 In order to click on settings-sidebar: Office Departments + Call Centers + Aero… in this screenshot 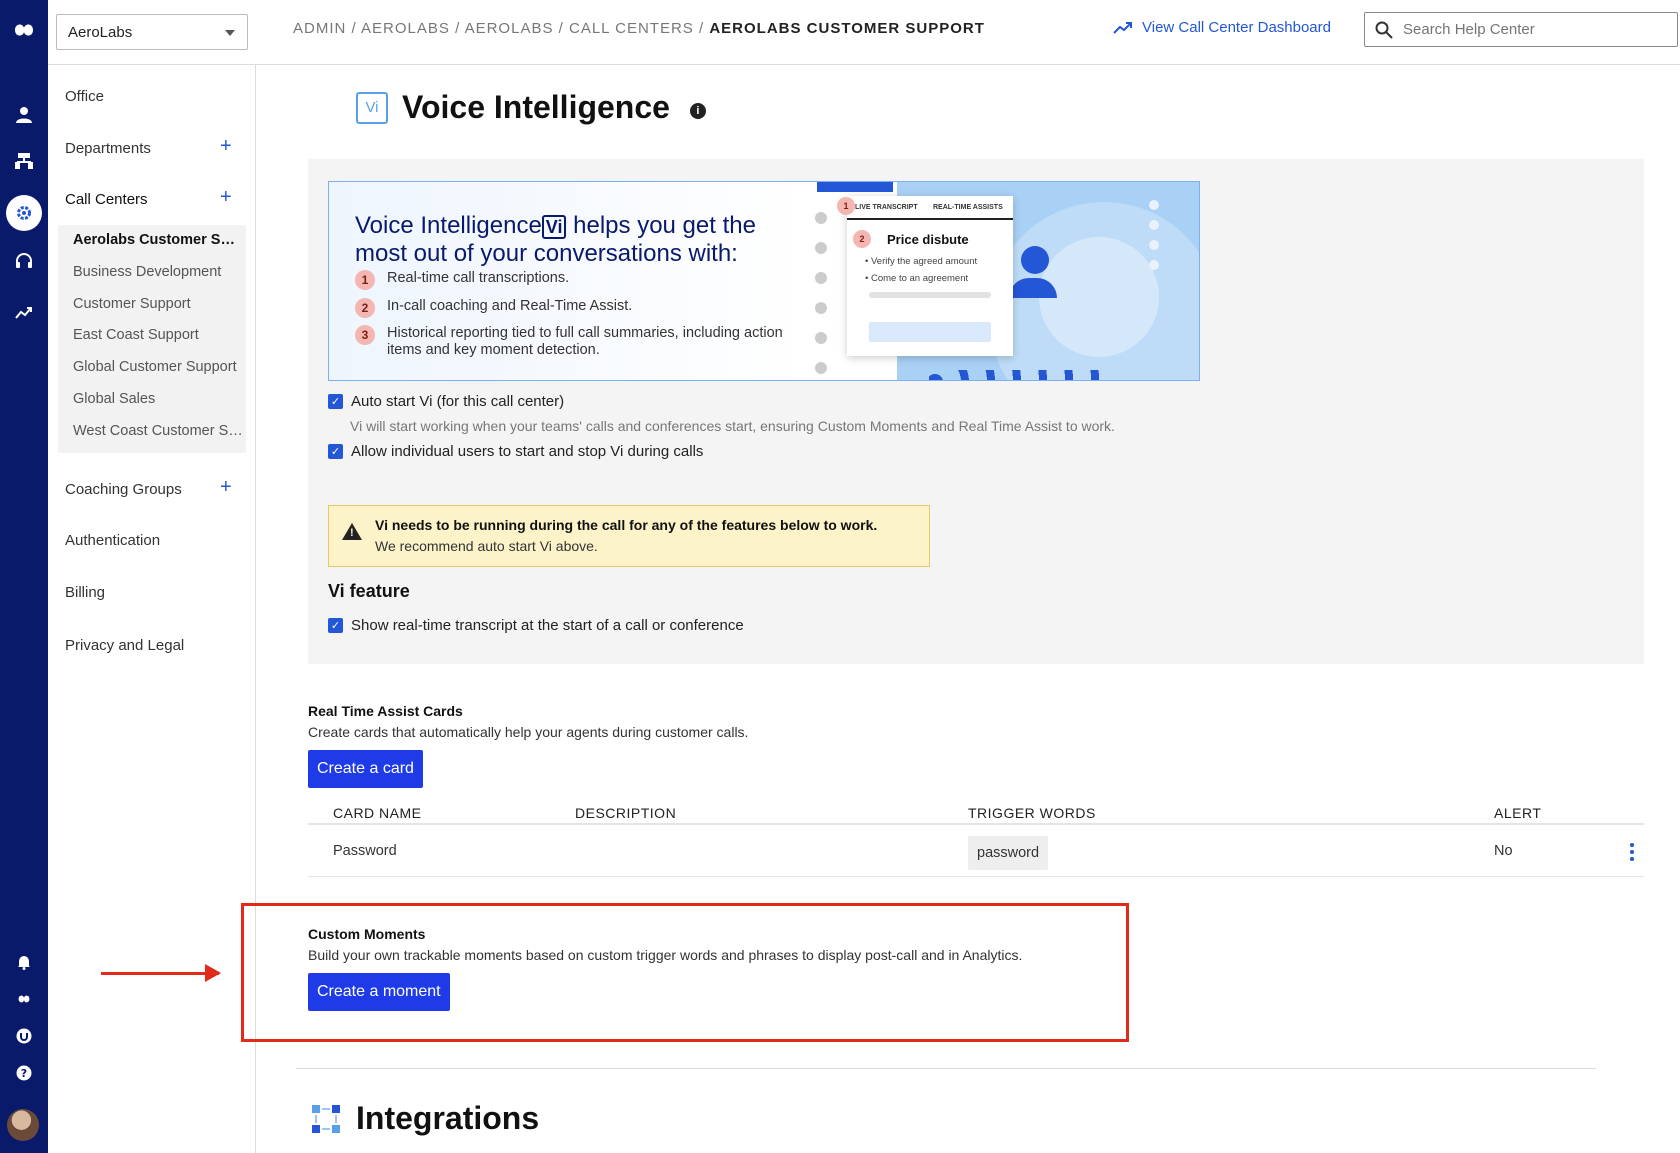, I will do `click(152, 609)`.